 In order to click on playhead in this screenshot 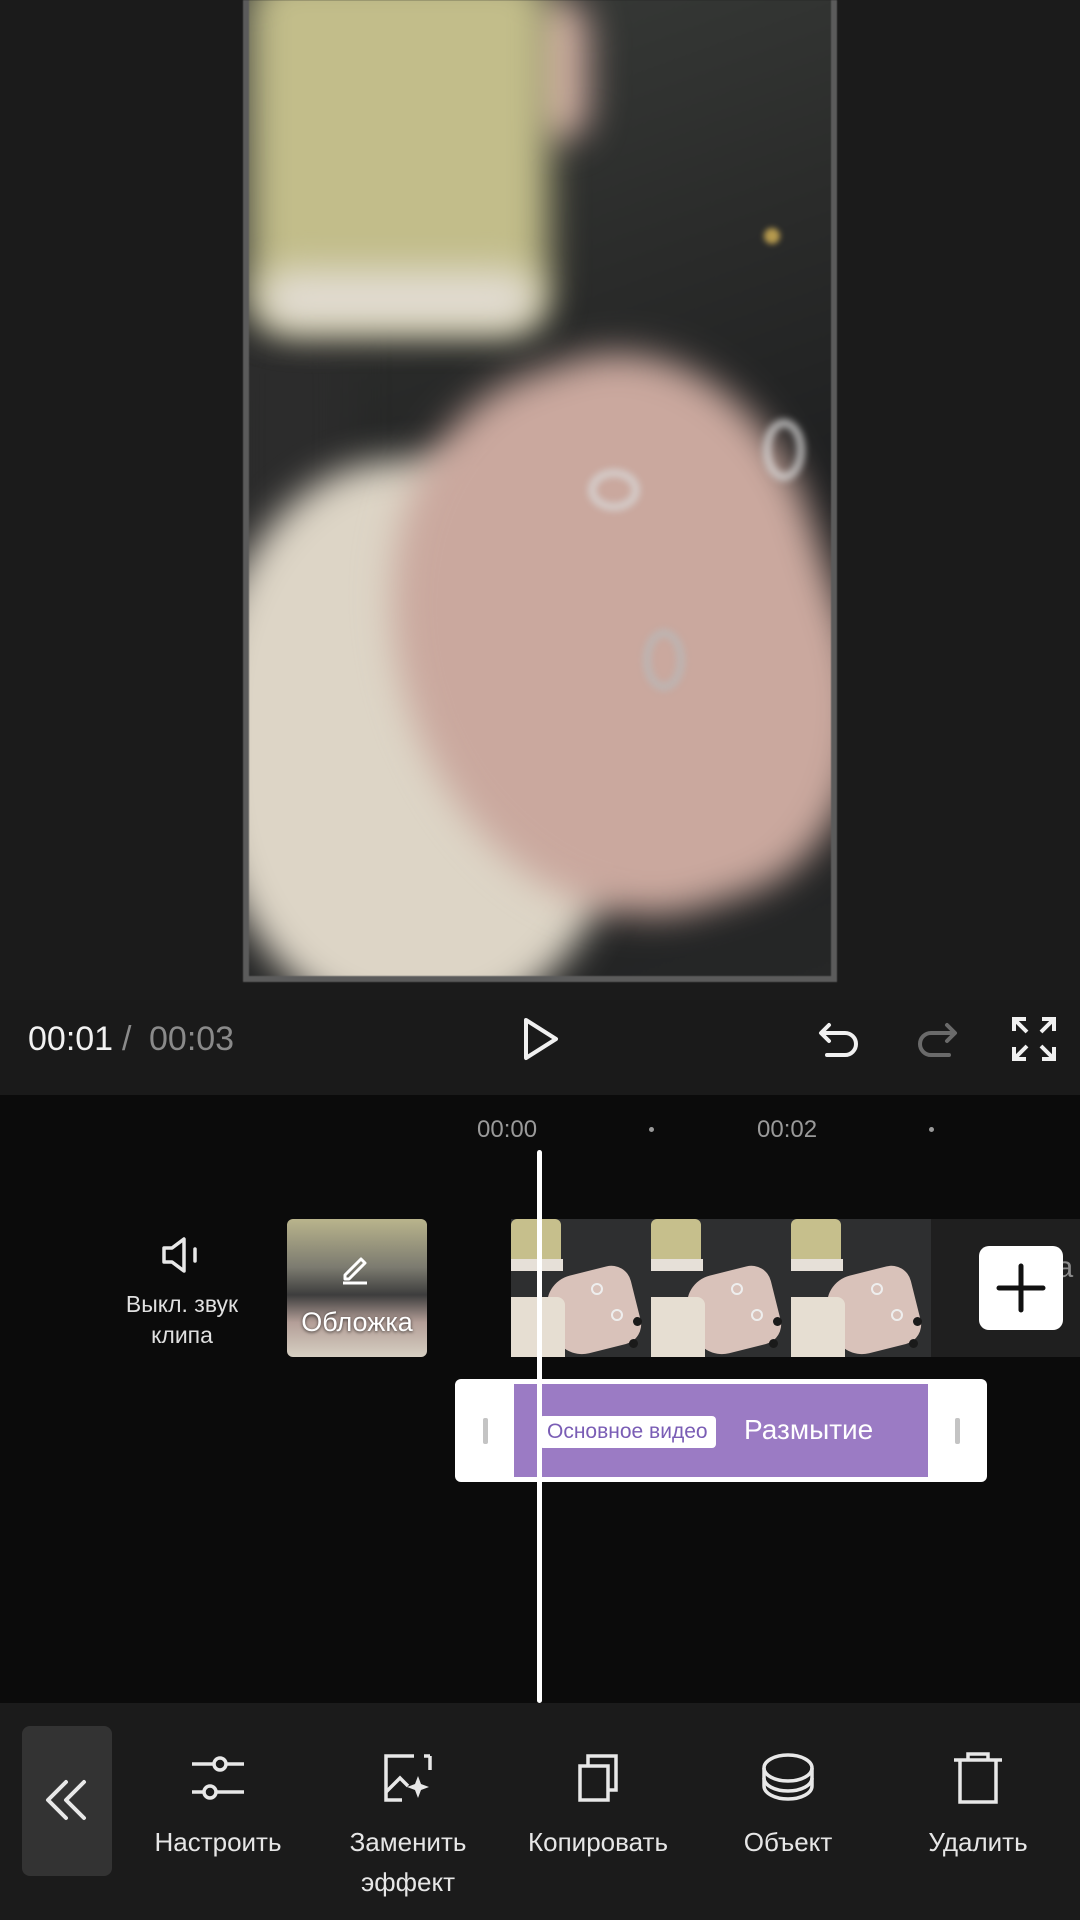, I will do `click(539, 1426)`.